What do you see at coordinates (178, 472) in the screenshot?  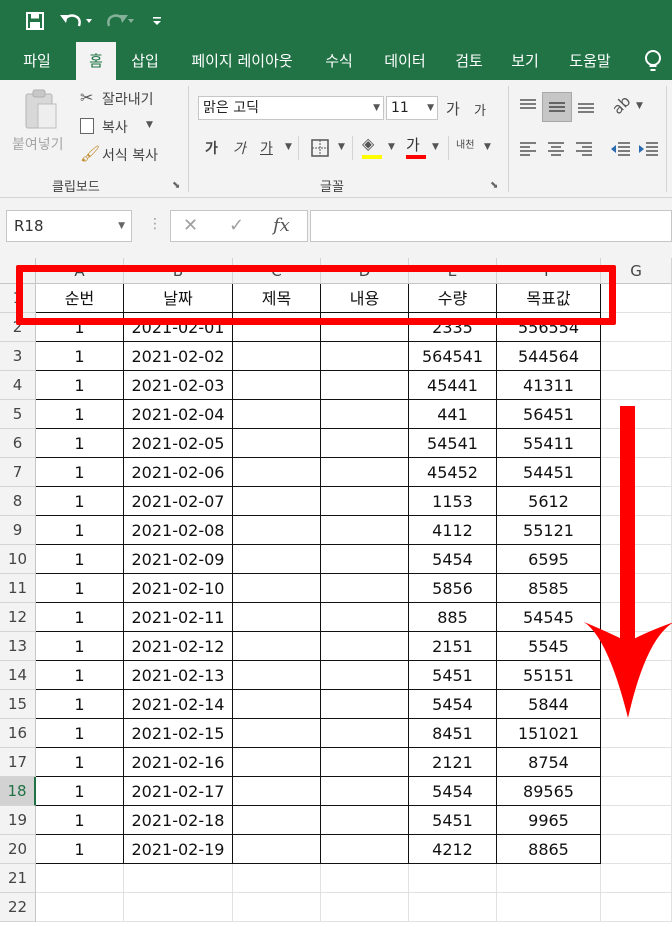 I see `grid-cell: 2021-02-06` at bounding box center [178, 472].